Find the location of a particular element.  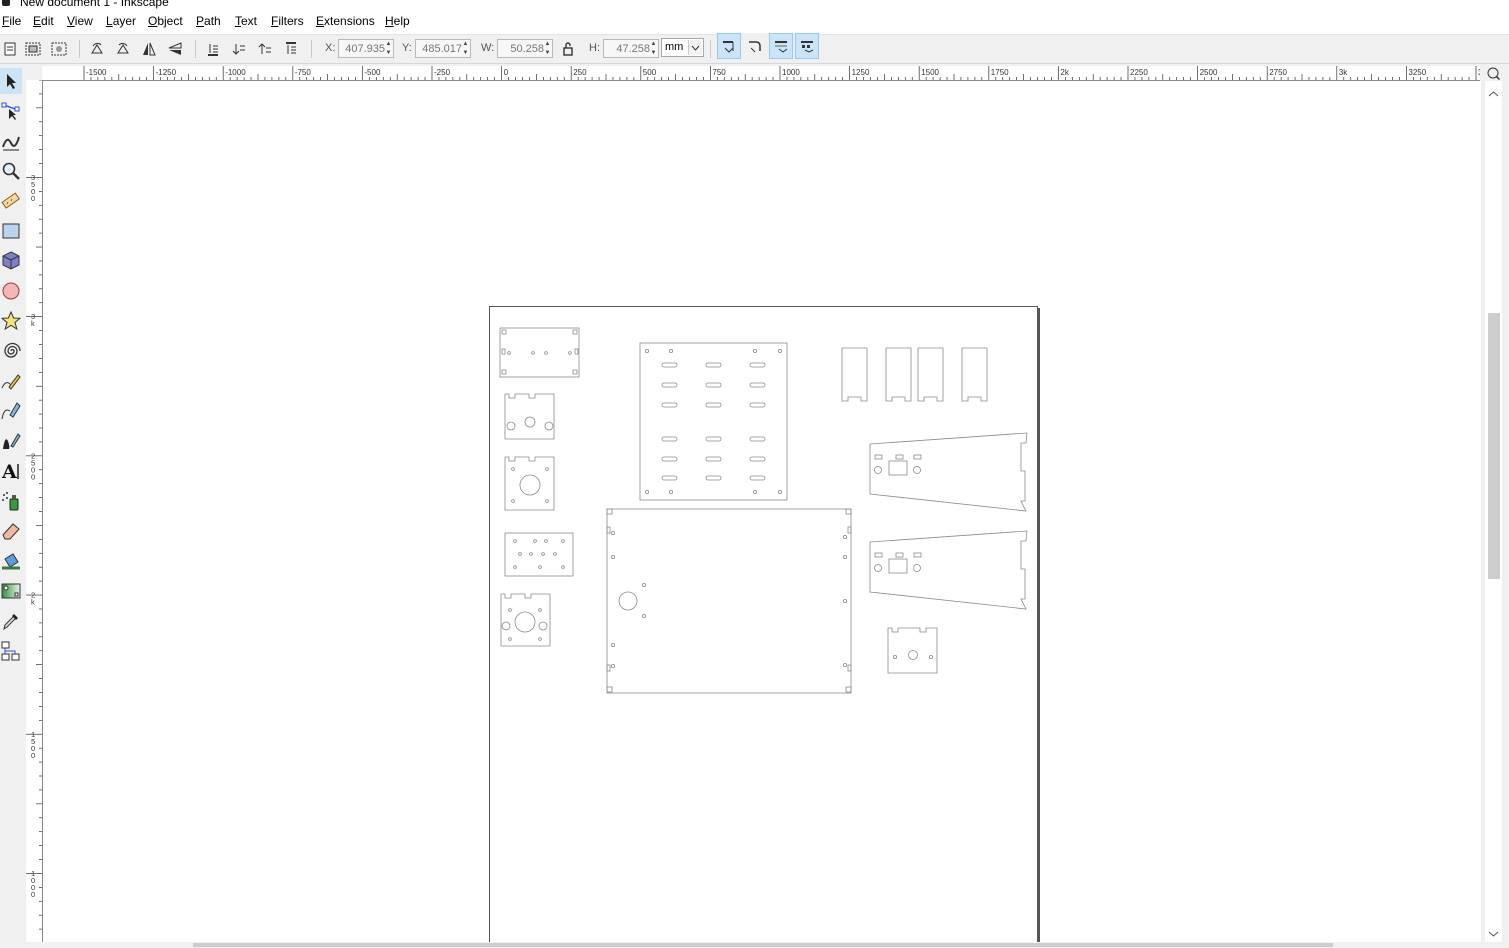

w-input is located at coordinates (521, 48).